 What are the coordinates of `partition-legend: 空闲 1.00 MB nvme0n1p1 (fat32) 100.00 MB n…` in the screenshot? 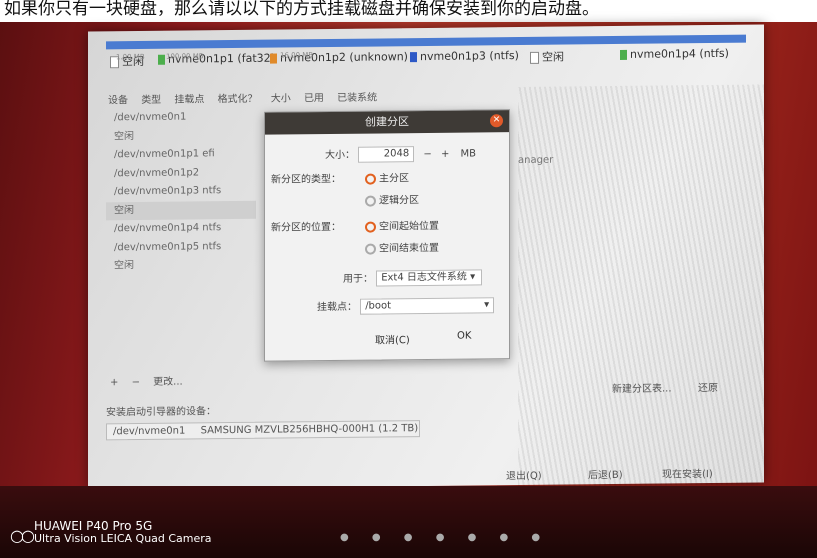 It's located at (430, 63).